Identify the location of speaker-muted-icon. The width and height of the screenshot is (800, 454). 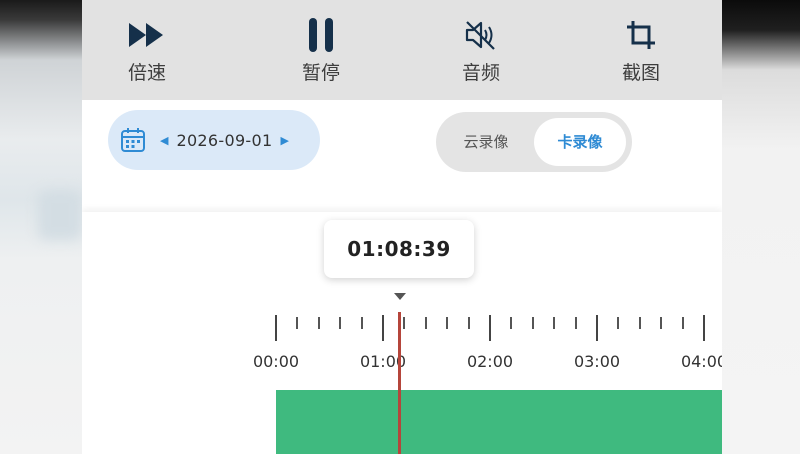
(481, 35).